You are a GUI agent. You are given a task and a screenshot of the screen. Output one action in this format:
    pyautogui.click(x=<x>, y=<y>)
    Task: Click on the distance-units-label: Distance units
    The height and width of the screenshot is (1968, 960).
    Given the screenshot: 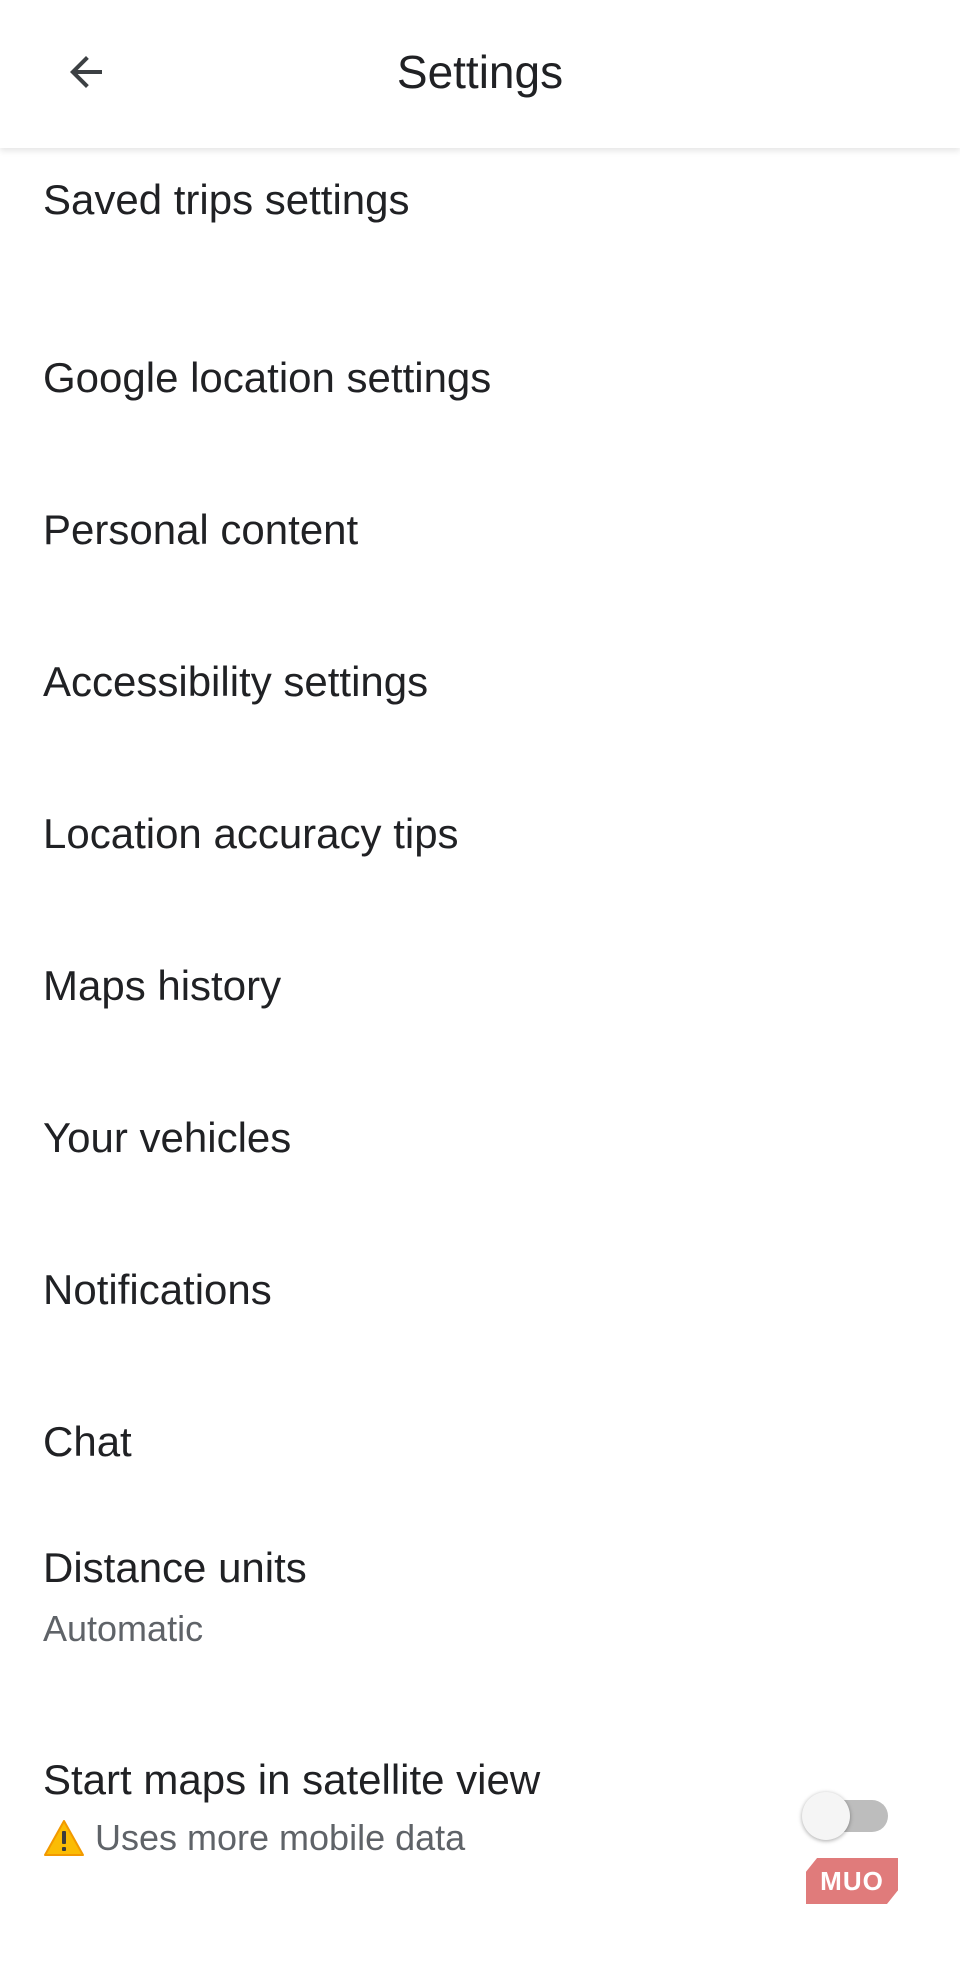 What is the action you would take?
    pyautogui.click(x=175, y=1567)
    